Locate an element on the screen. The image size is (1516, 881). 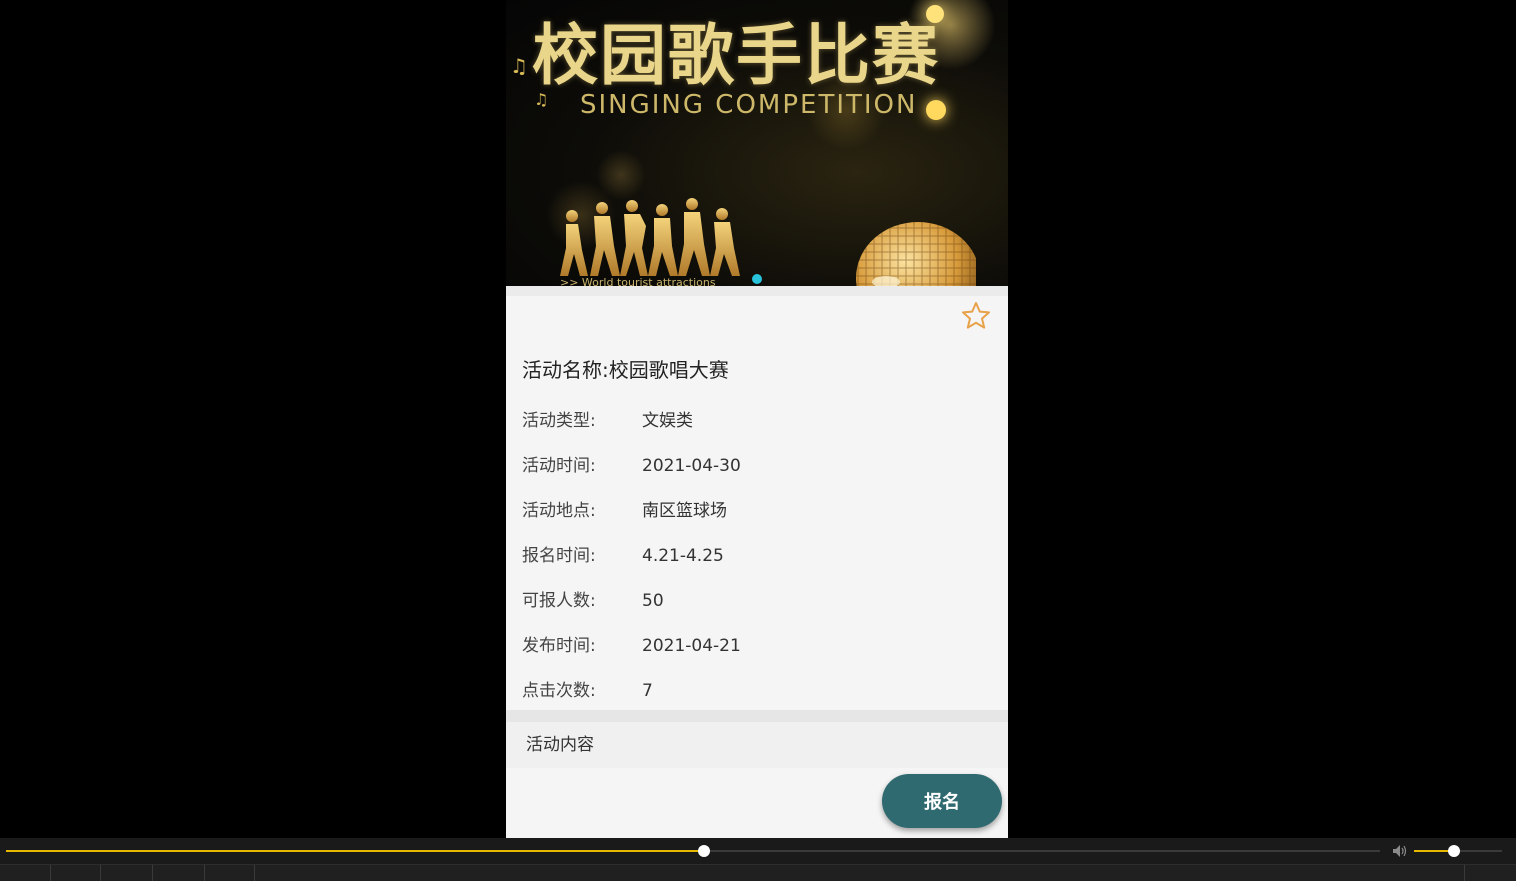
field-label: 发布时间: is located at coordinates (559, 646).